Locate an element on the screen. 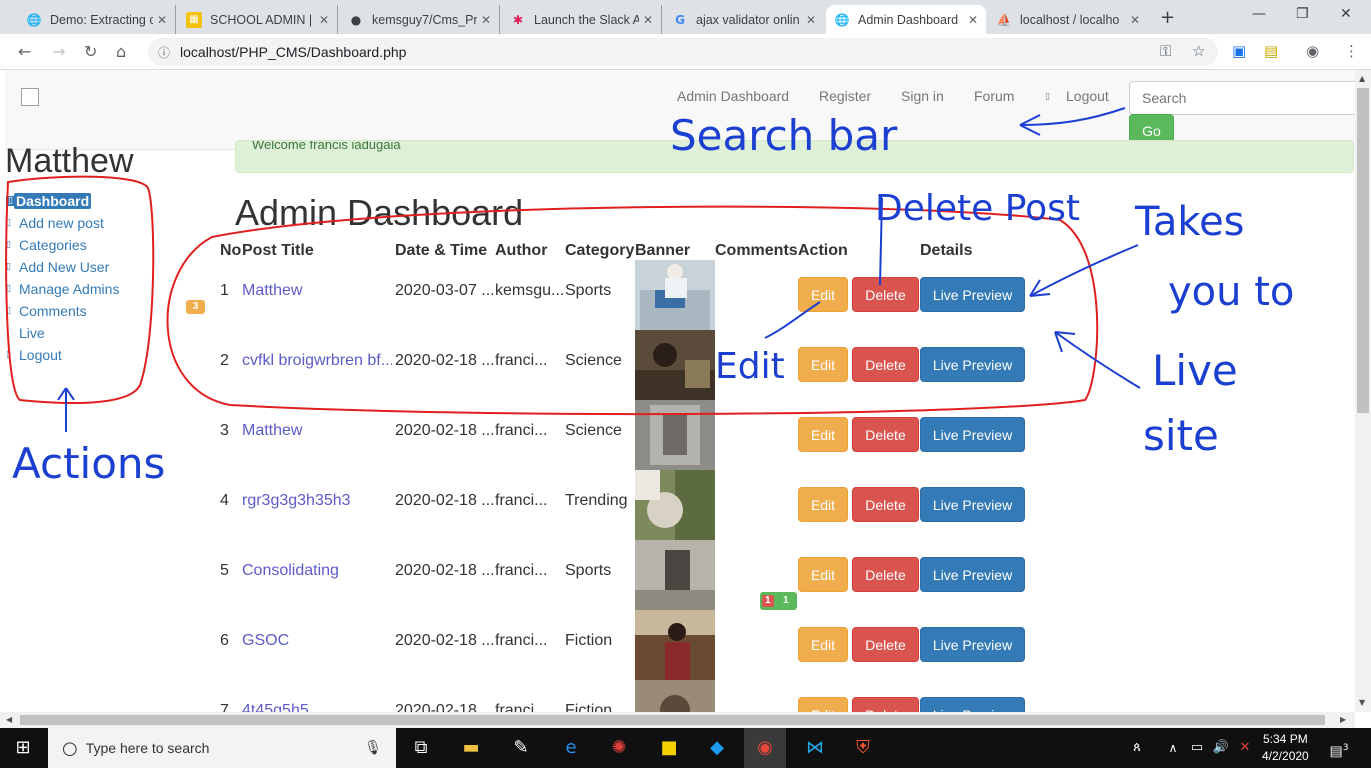  sidebar-item-logout: ▯ Logout is located at coordinates (96, 355).